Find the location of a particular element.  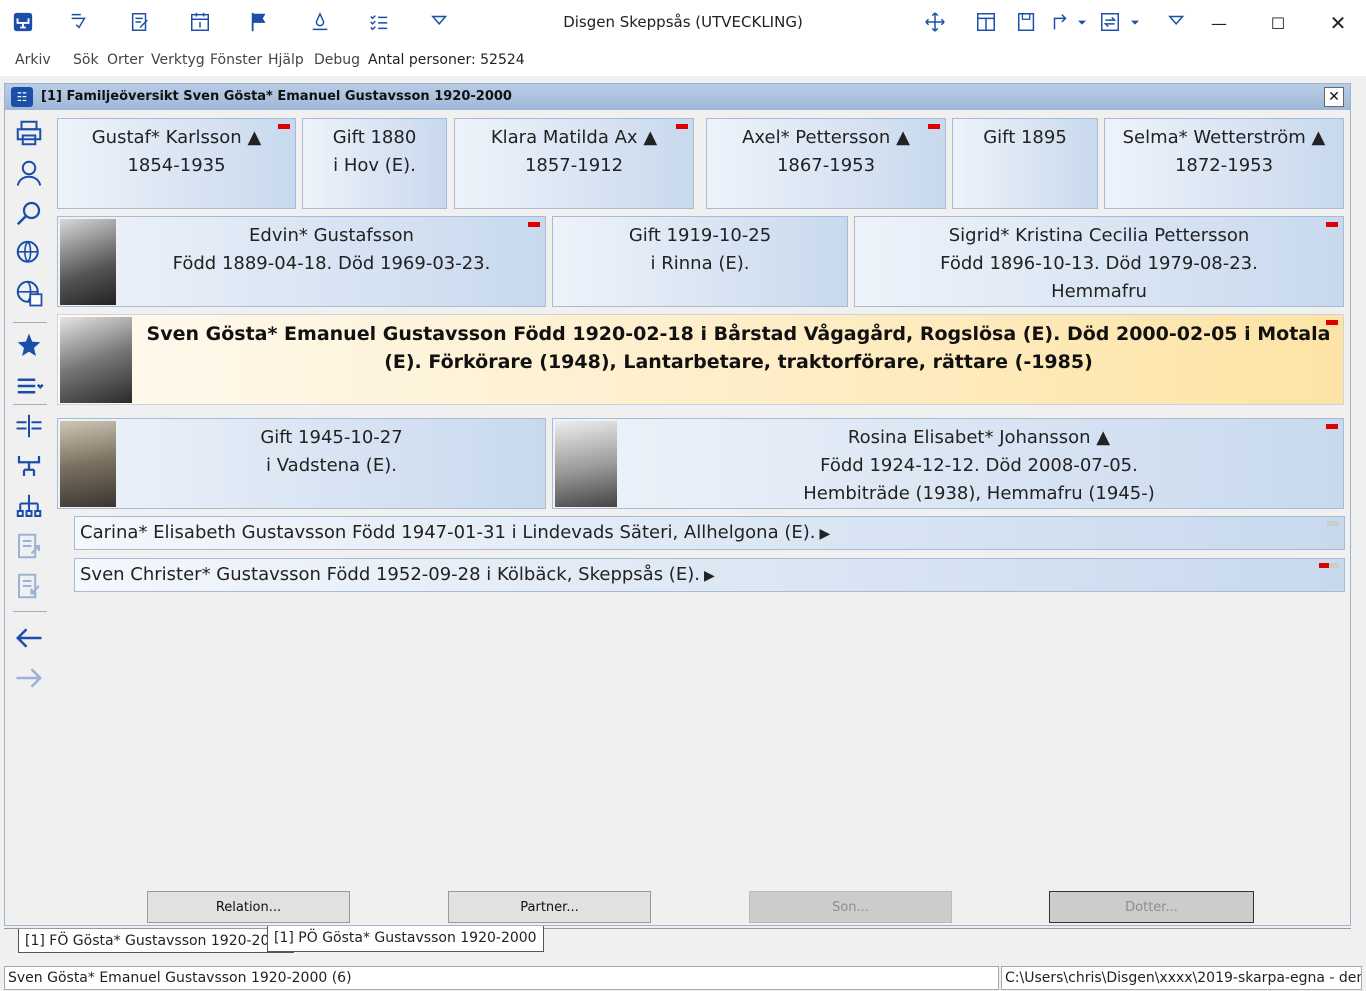

family-tree-icon: ☷ is located at coordinates (22, 97).